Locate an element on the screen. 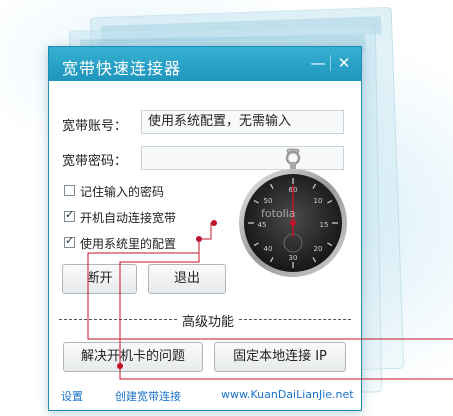 Image resolution: width=453 pixels, height=416 pixels. svg-text: 45 is located at coordinates (262, 225).